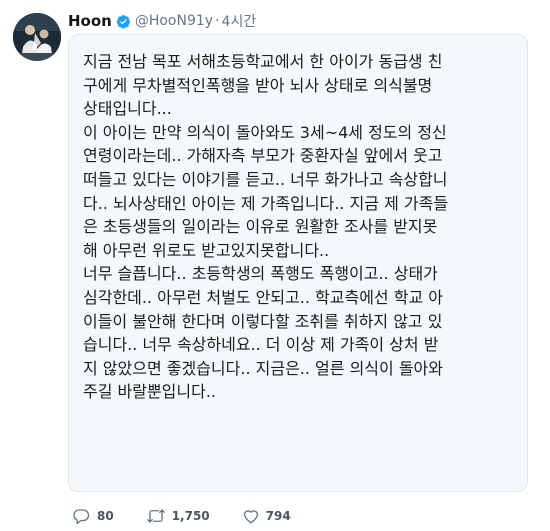 This screenshot has width=550, height=531. Describe the element at coordinates (263, 368) in the screenshot. I see `tweet-line: 지 않았으면 좋겠습니다.. 지금은.. 얼른 의식이 돌아와` at that location.